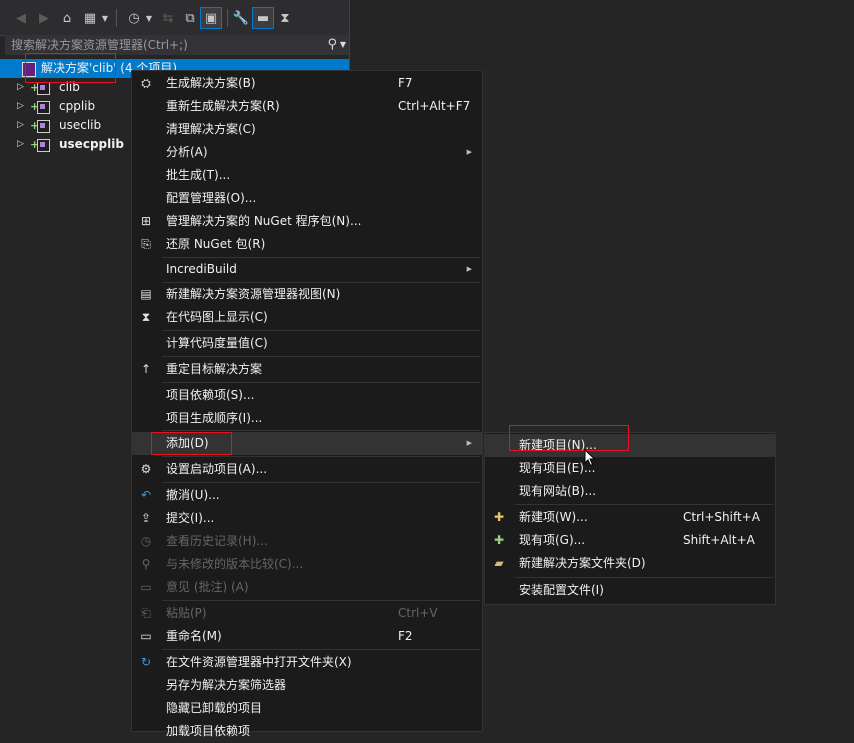 The height and width of the screenshot is (743, 854). Describe the element at coordinates (217, 343) in the screenshot. I see `menu-item-label: 计算代码度量值(C)` at that location.